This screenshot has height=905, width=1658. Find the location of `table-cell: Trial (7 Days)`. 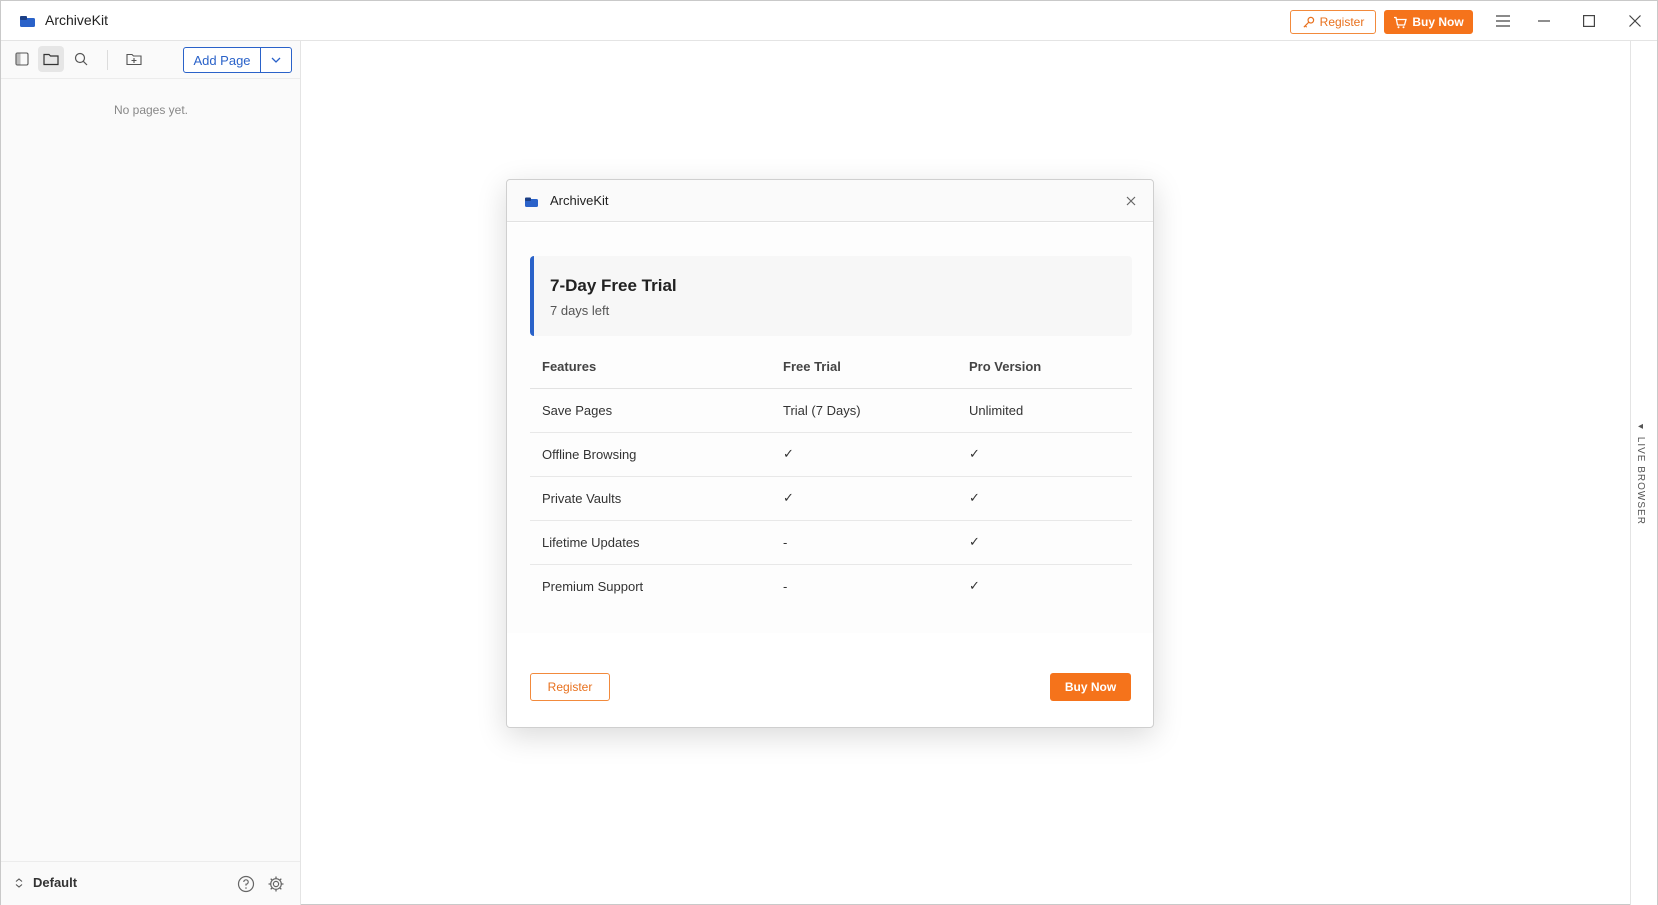

table-cell: Trial (7 Days) is located at coordinates (864, 410).